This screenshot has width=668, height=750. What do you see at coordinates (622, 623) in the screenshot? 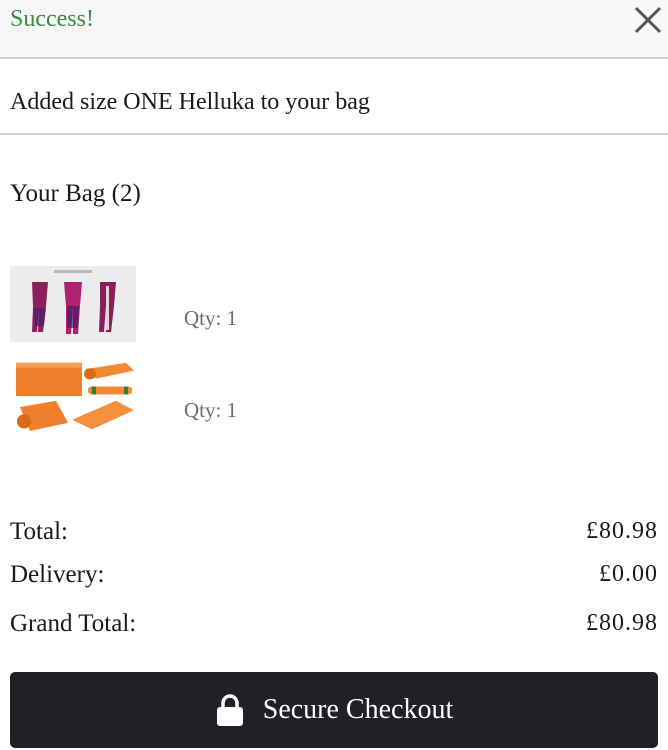
I see `grand-total-value: £80.98` at bounding box center [622, 623].